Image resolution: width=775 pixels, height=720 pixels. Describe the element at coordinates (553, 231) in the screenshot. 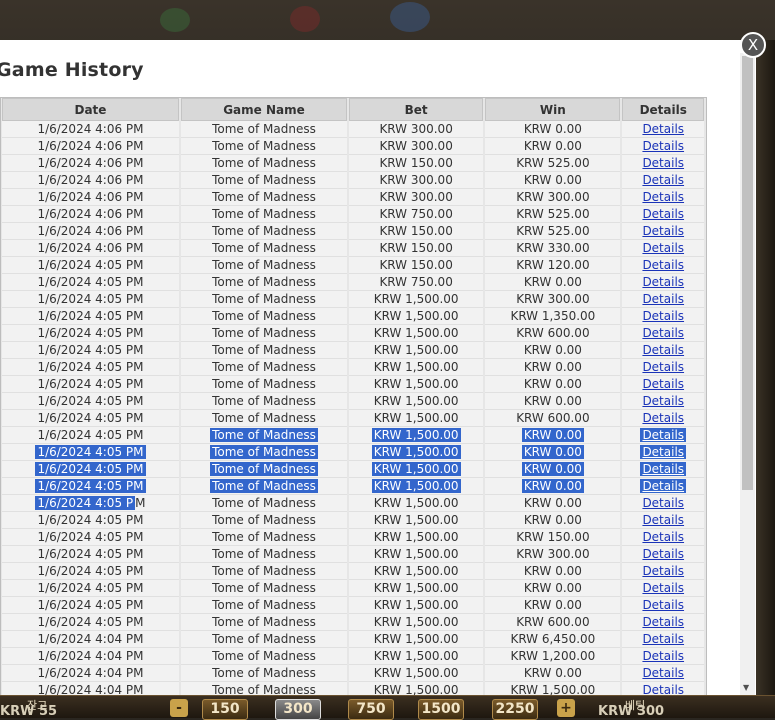

I see `cell-win-text: KRW 525.00` at that location.